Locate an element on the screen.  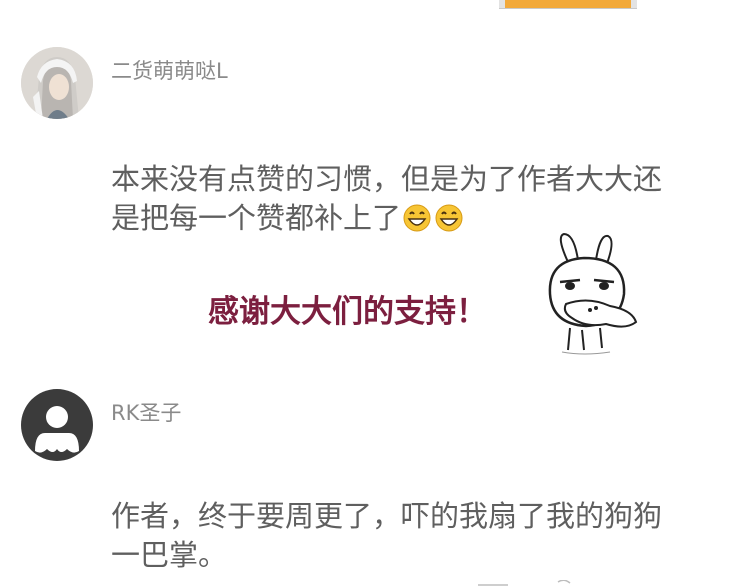
comment-text-line-with-emojis: 是把每一个赞都补上了 is located at coordinates (289, 218).